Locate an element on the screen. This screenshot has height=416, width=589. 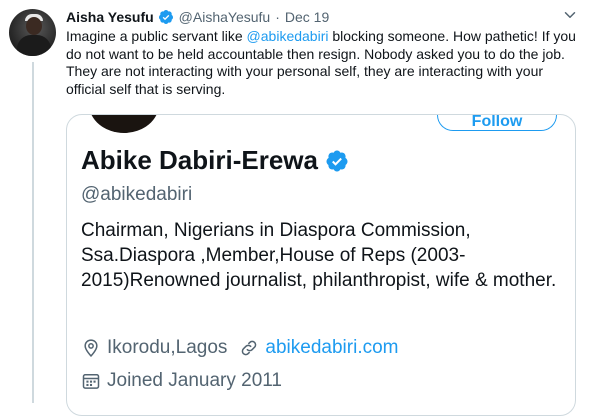
profile-avatar is located at coordinates (124, 124).